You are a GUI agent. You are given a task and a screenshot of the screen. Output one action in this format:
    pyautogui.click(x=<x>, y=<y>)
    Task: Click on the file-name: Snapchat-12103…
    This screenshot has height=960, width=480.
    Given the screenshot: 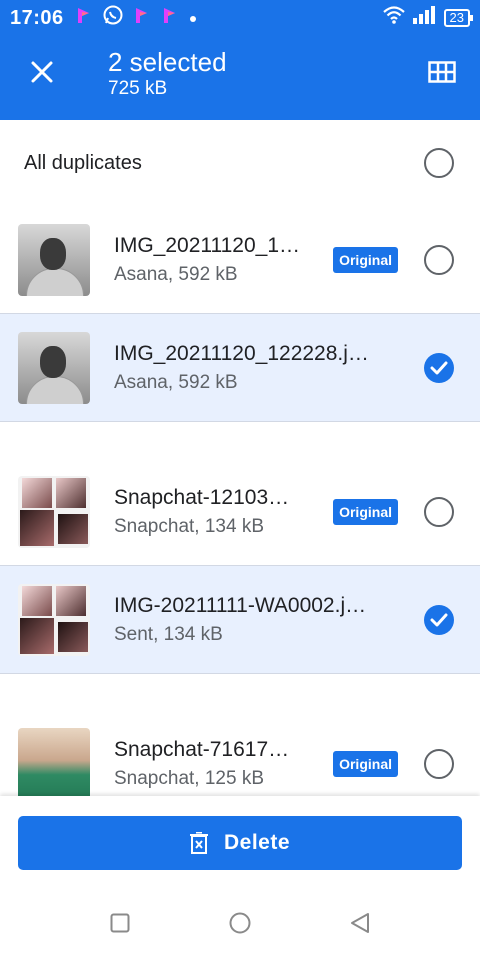 What is the action you would take?
    pyautogui.click(x=202, y=497)
    